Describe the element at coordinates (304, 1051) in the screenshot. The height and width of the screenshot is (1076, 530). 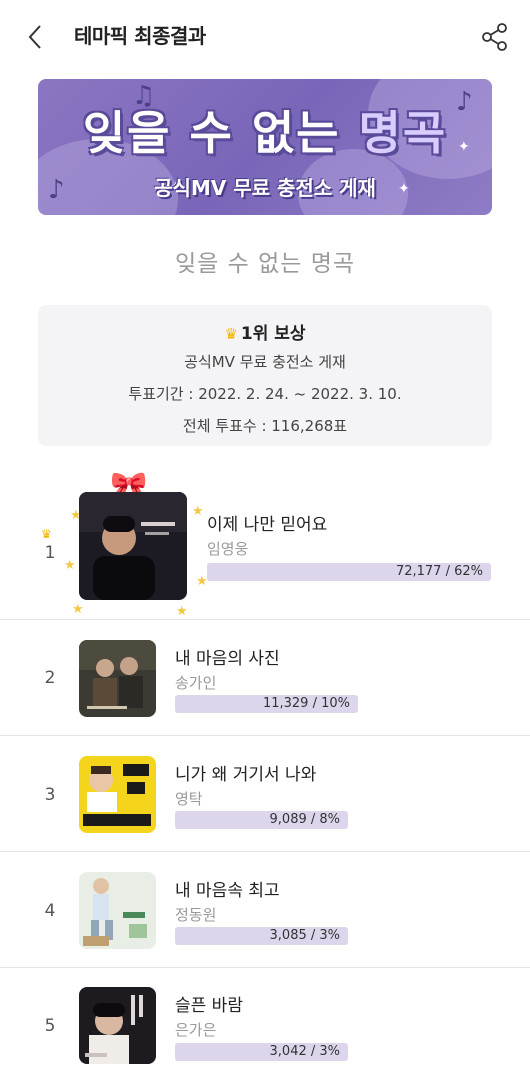
I see `vote-count: 3,042 / 3%` at that location.